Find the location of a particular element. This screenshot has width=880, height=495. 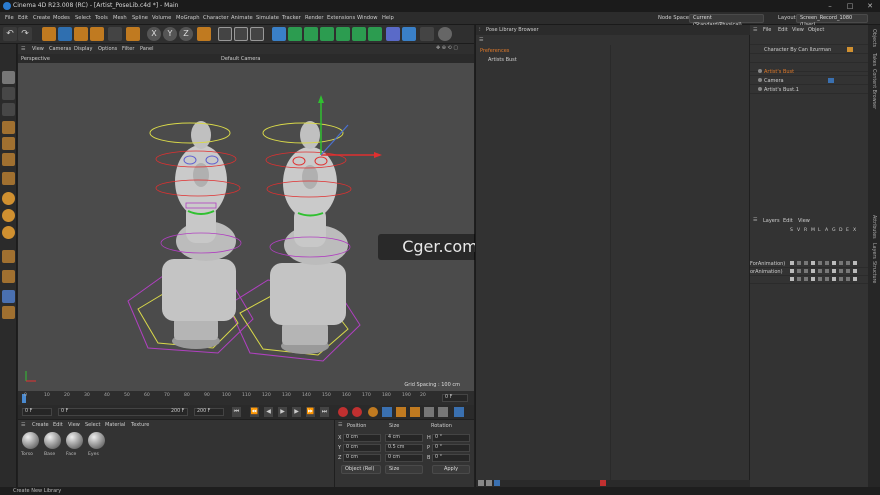

redo-icon: ↷ is located at coordinates (25, 34).